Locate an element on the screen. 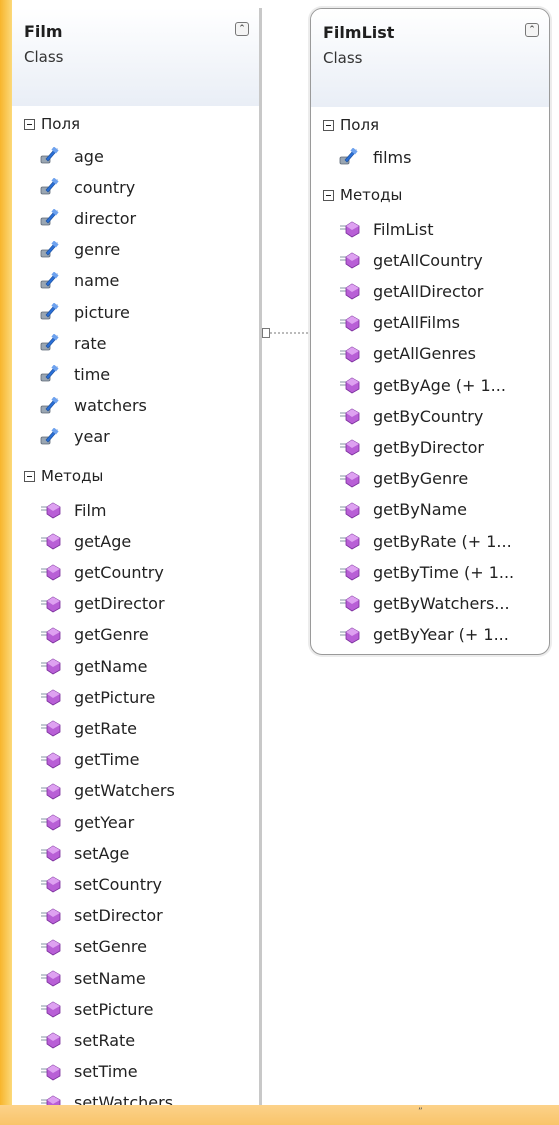  method-label: setDirector is located at coordinates (118, 916).